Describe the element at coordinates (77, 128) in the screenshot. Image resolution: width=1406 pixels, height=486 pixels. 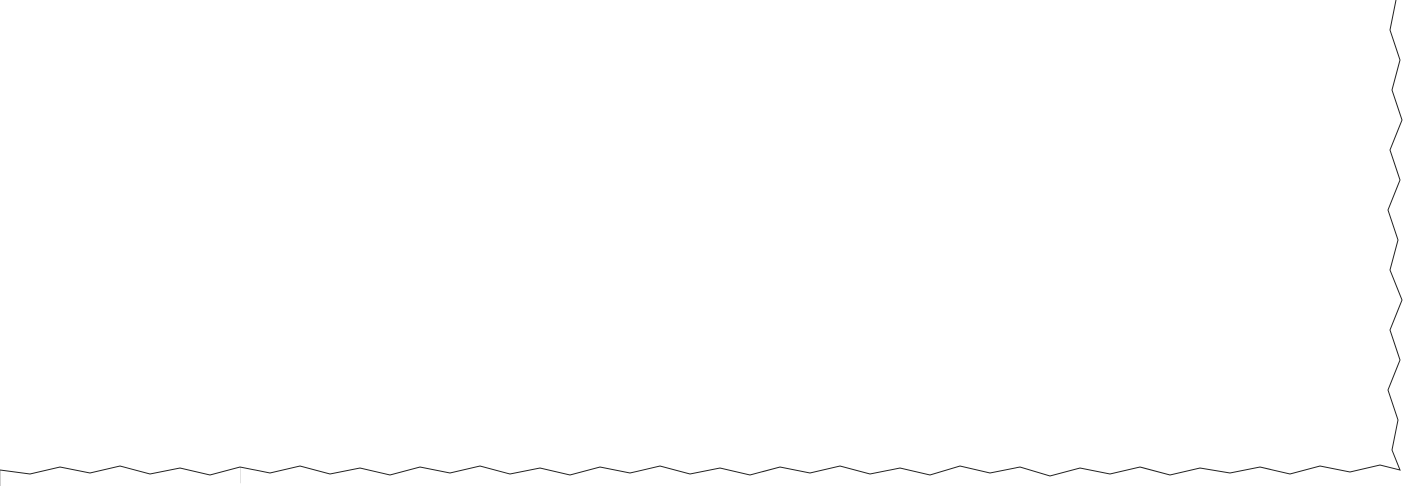
I see `sidebar-item-label: Luma ML` at that location.